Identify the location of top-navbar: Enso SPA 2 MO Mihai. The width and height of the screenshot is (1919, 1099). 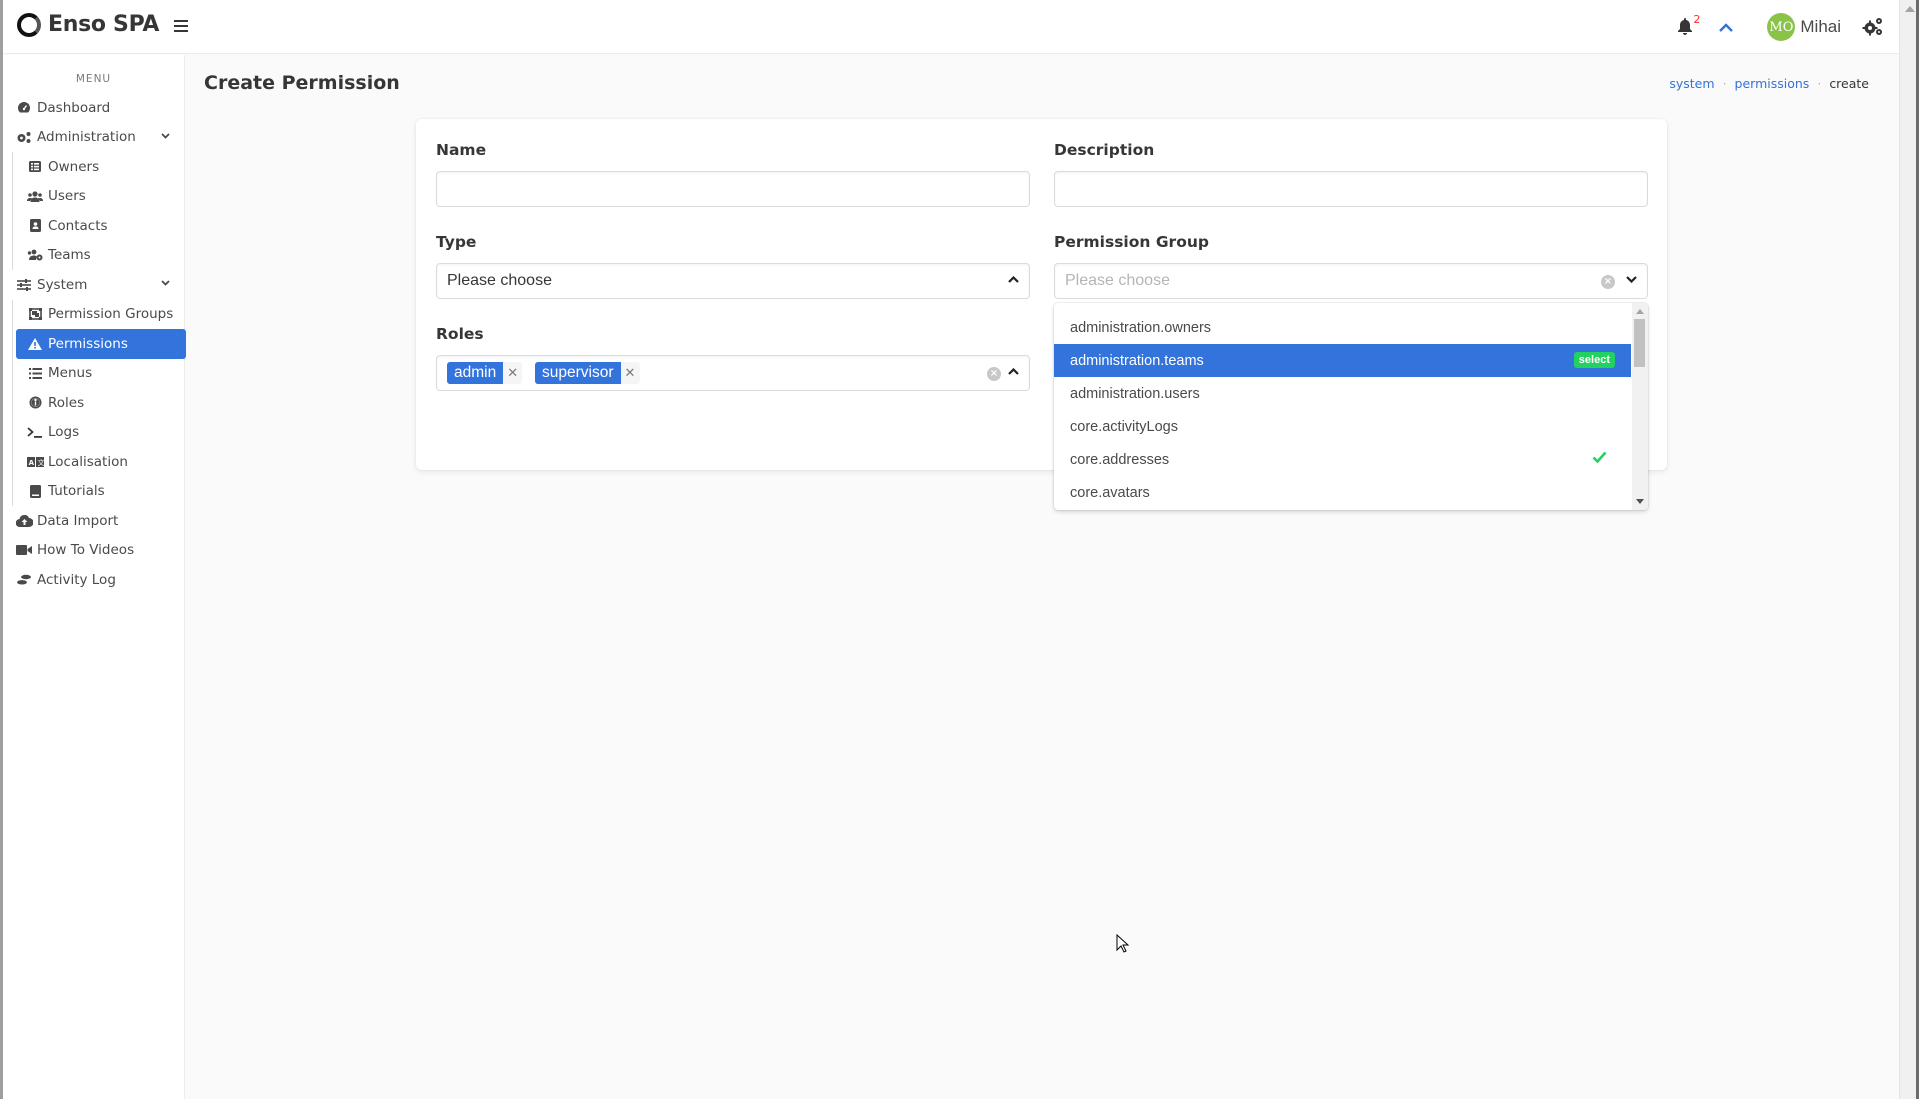
(951, 27).